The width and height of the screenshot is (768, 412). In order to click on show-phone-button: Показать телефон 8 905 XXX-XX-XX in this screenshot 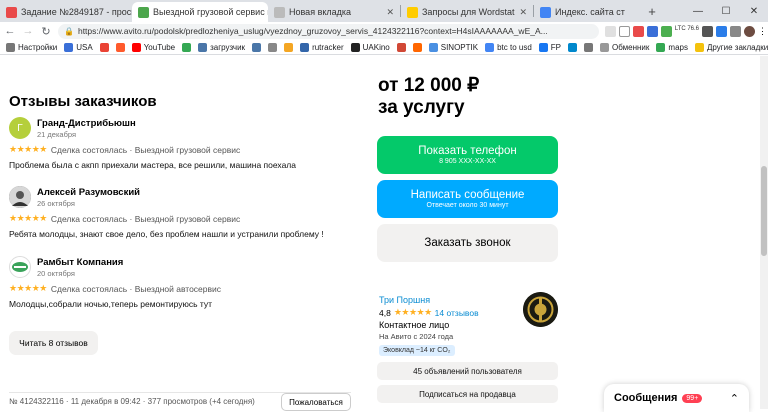, I will do `click(467, 155)`.